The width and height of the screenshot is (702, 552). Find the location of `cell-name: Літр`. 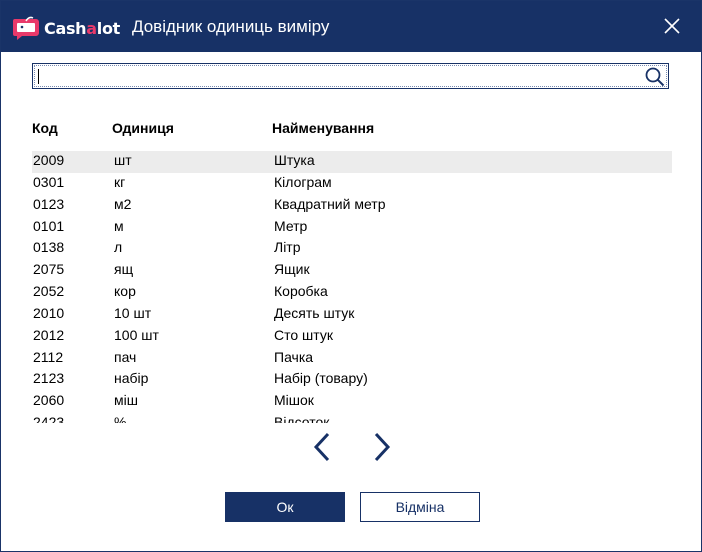

cell-name: Літр is located at coordinates (287, 247).